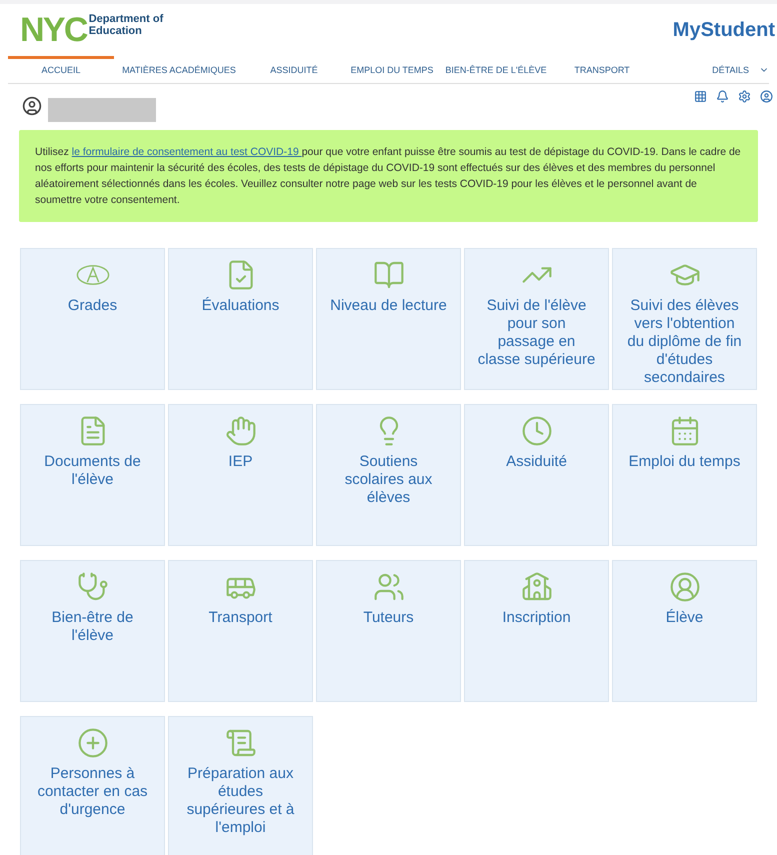  Describe the element at coordinates (392, 69) in the screenshot. I see `nav-tab: EMPLOI DU TEMPS` at that location.